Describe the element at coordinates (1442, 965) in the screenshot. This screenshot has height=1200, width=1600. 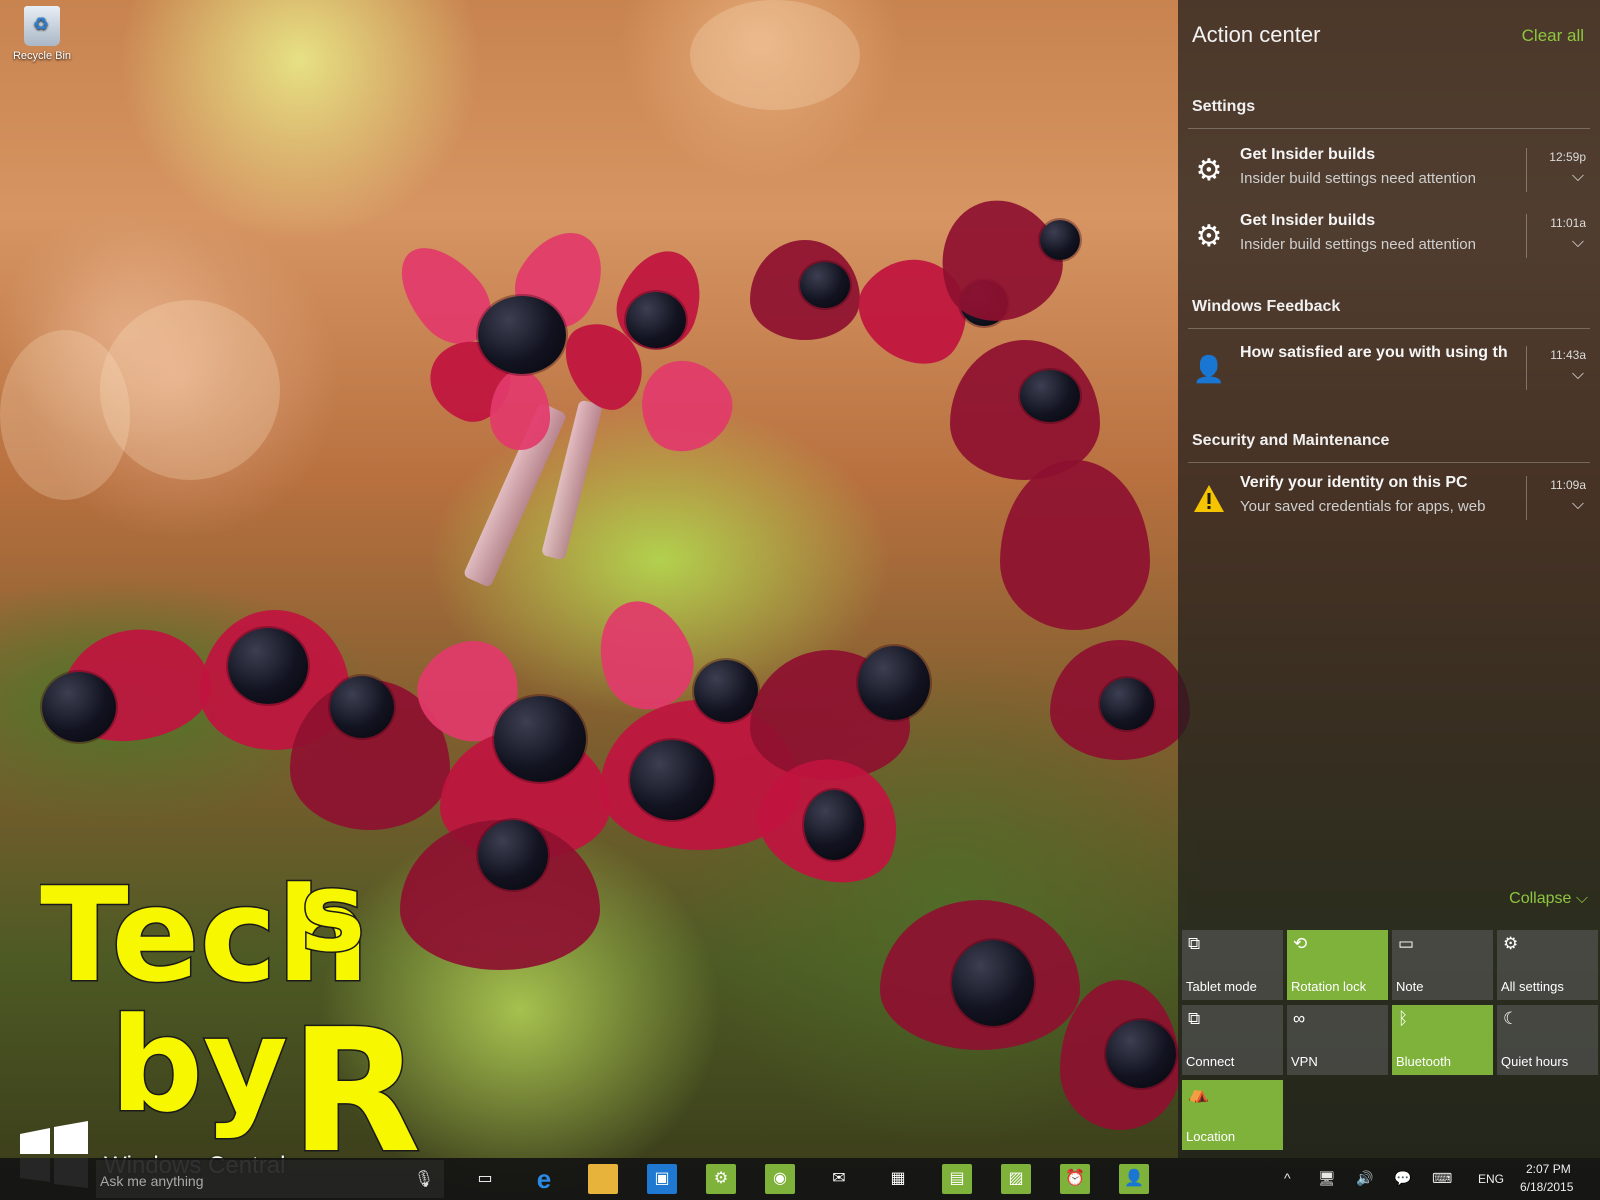
I see `quick-action-note: ▭ Note` at that location.